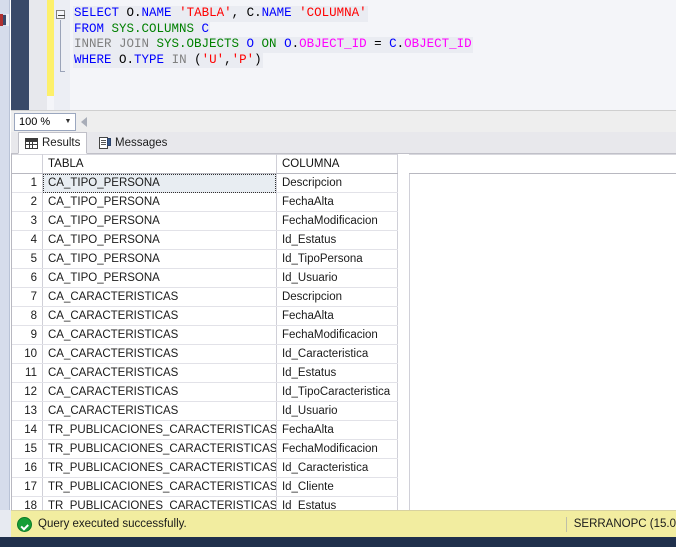  I want to click on tab-results: Results, so click(53, 143).